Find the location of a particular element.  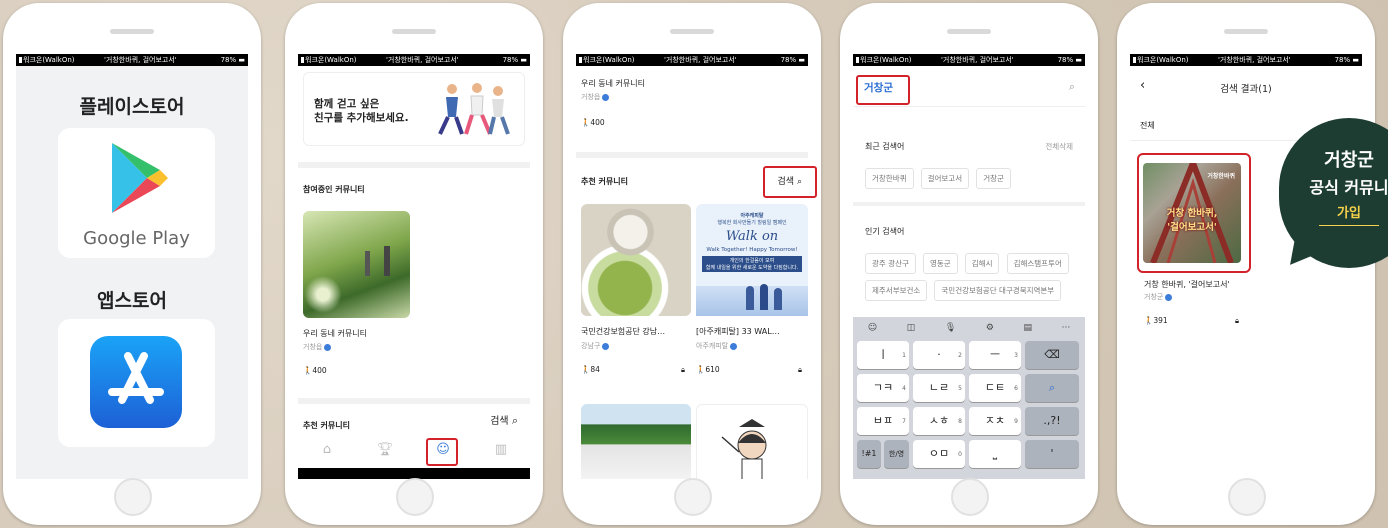

keyboard-toolbar: ☺ ◫ 🎙︎ ⚙ ▤ ··· is located at coordinates (969, 328).